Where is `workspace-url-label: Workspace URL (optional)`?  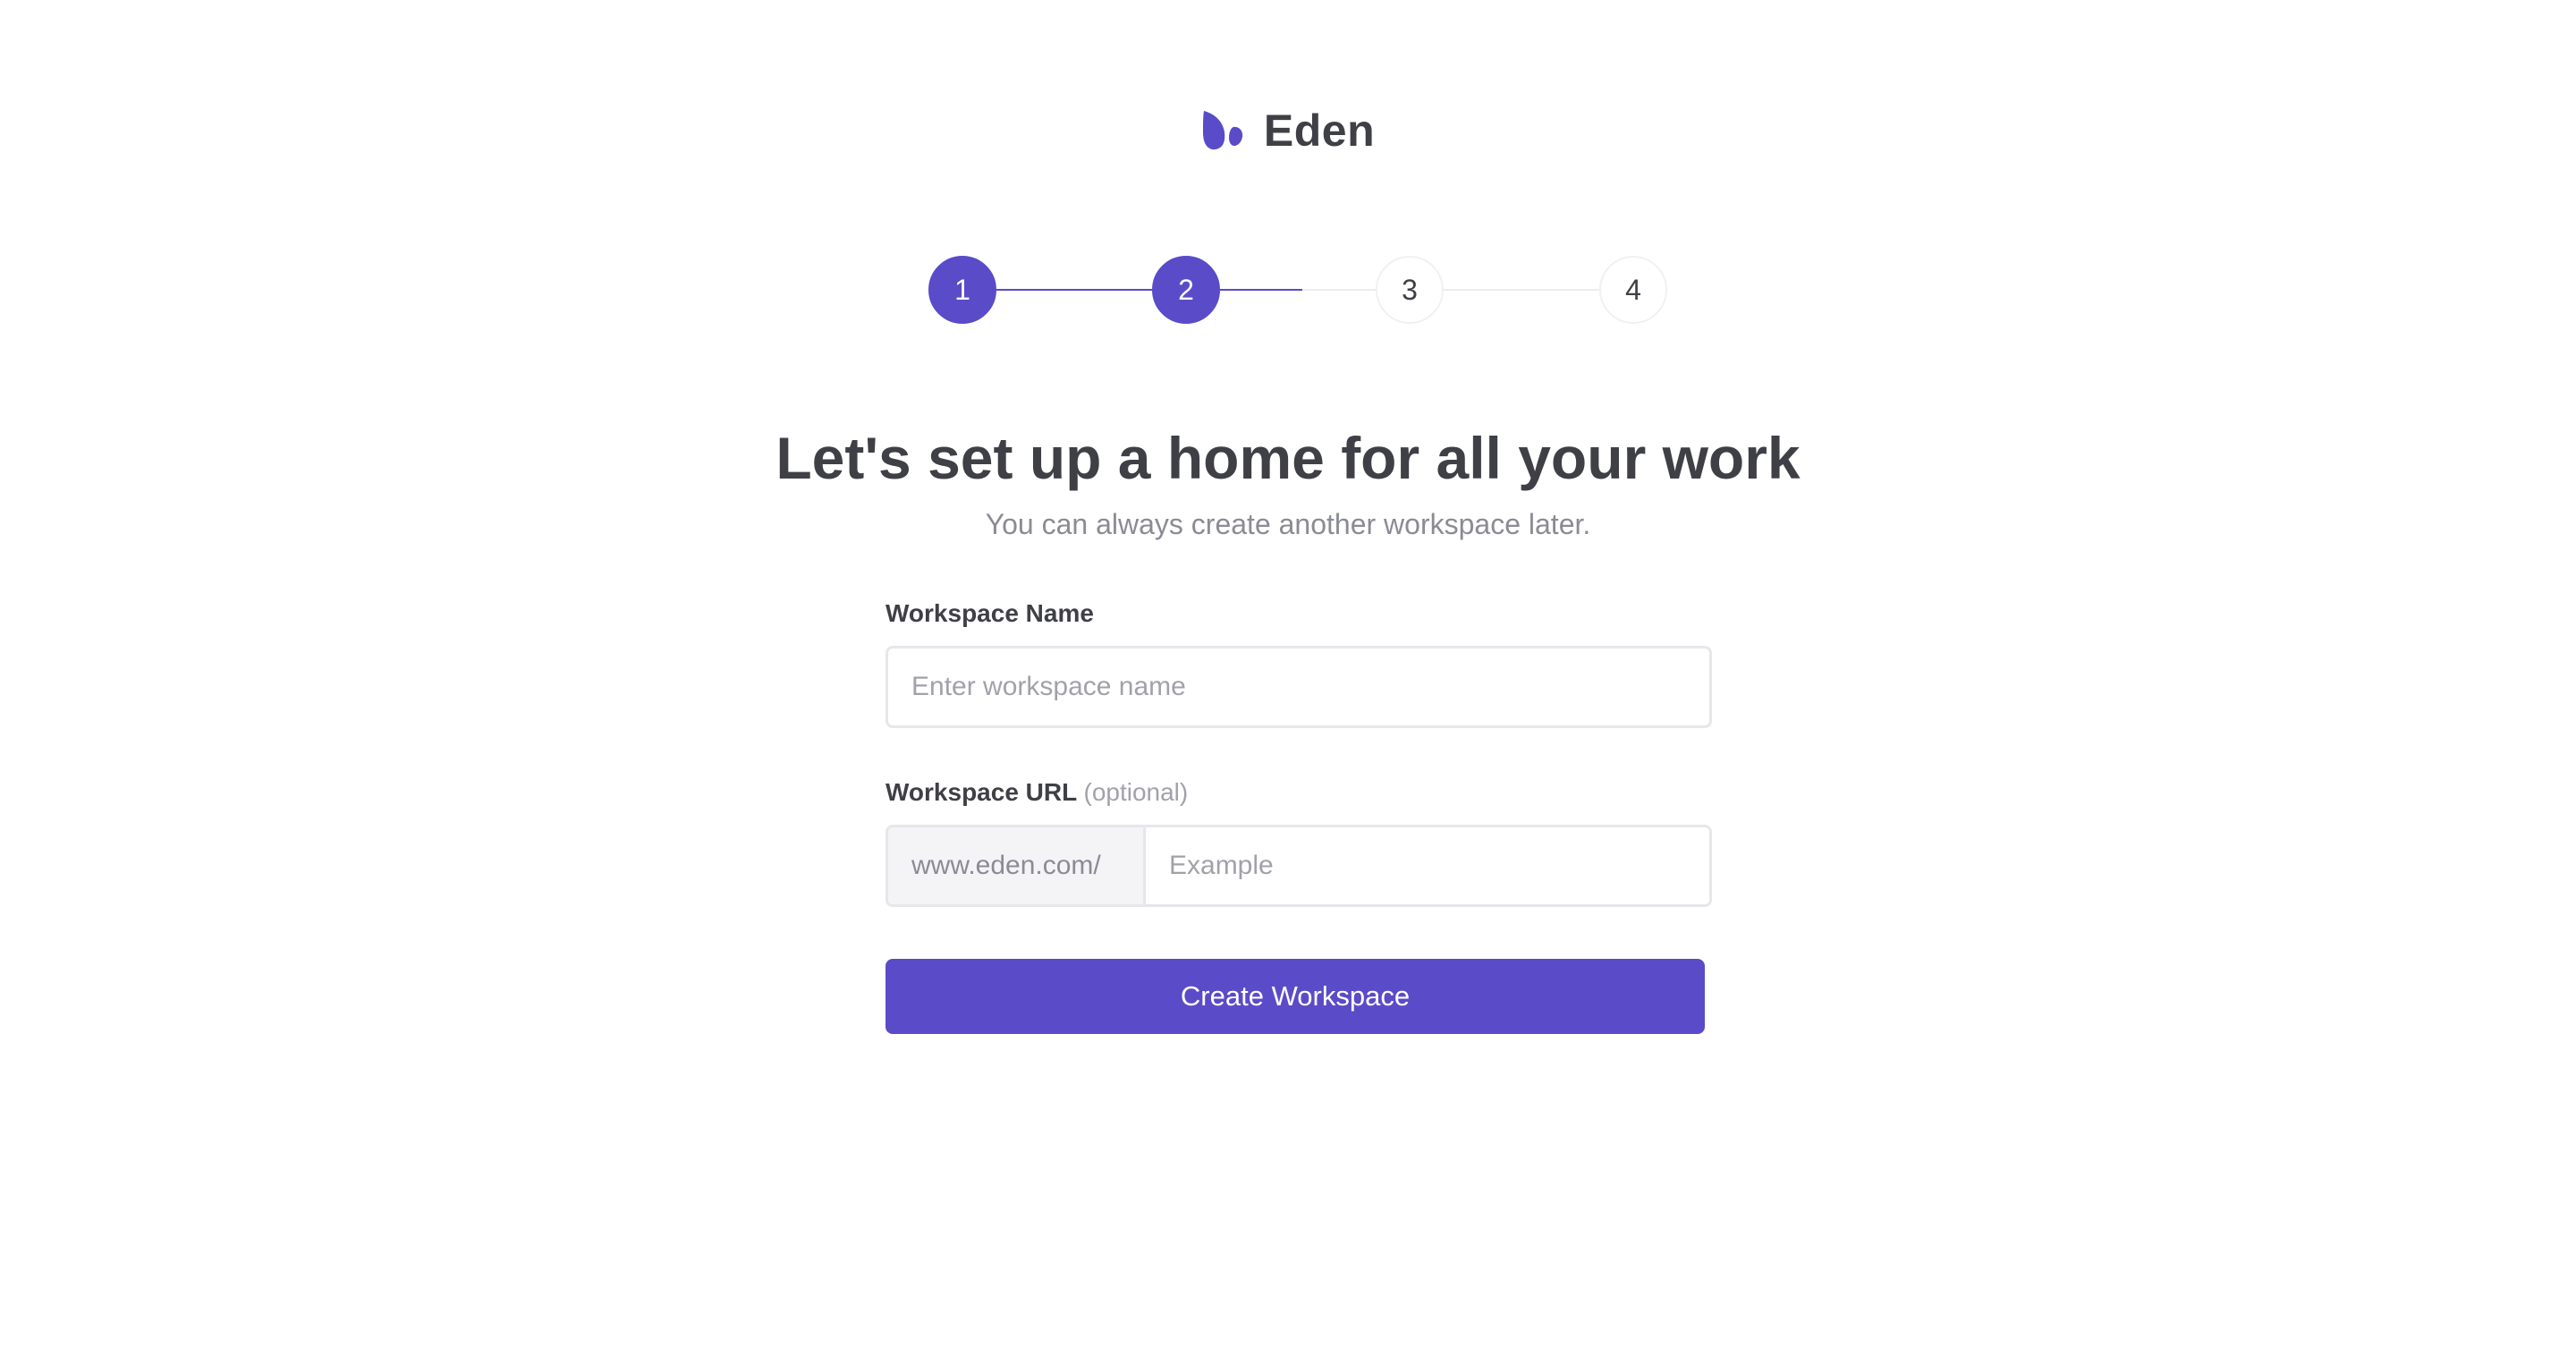 workspace-url-label: Workspace URL (optional) is located at coordinates (1299, 792).